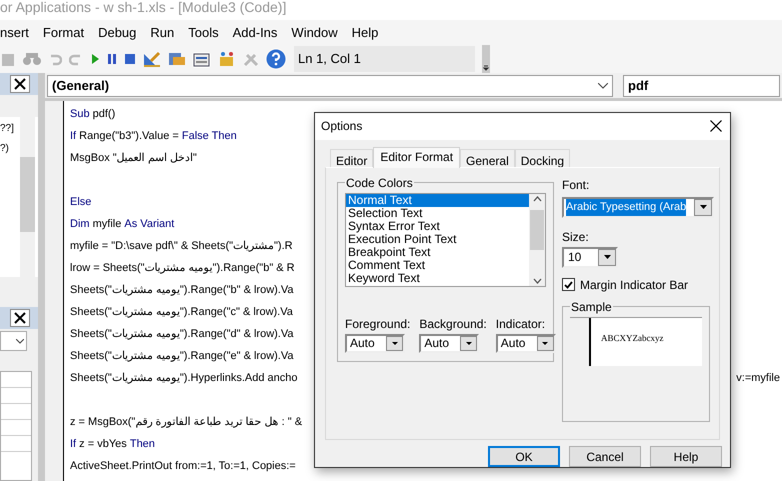 This screenshot has height=481, width=782. What do you see at coordinates (95, 59) in the screenshot?
I see `run-icon` at bounding box center [95, 59].